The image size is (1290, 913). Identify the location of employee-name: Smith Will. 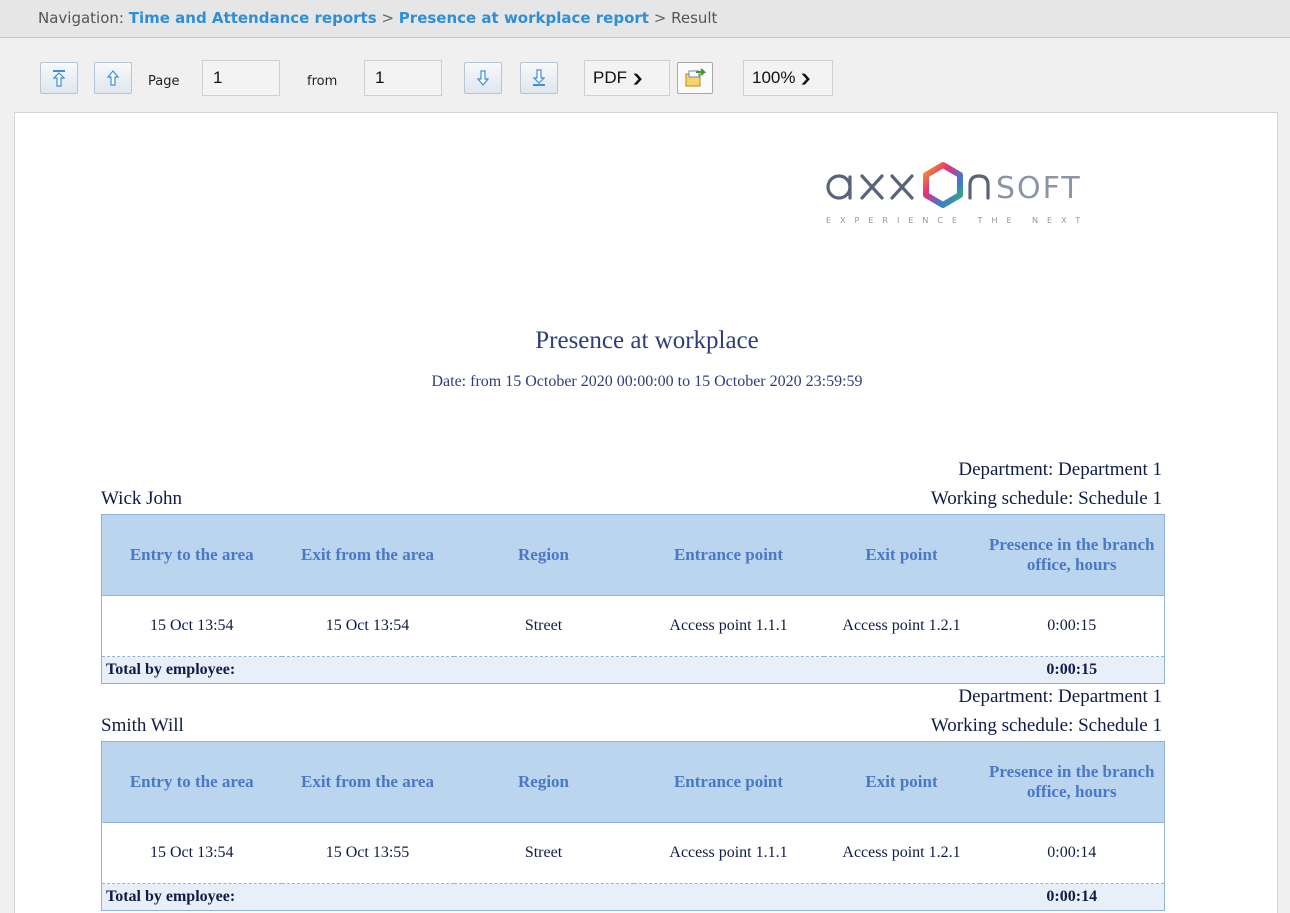
(142, 725).